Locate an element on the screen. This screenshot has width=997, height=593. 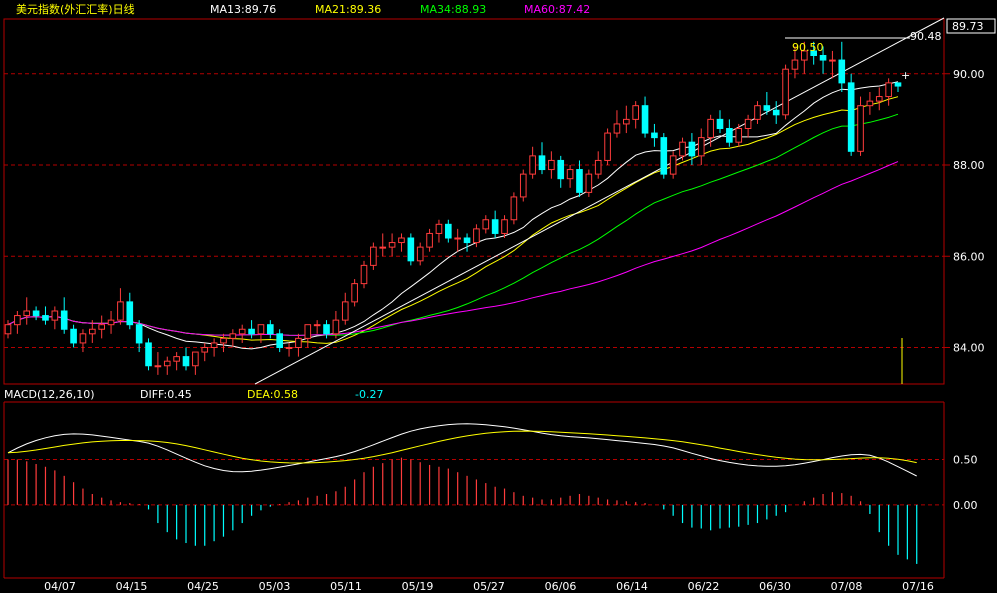
ma34-label: MA34:88.93 is located at coordinates (453, 9).